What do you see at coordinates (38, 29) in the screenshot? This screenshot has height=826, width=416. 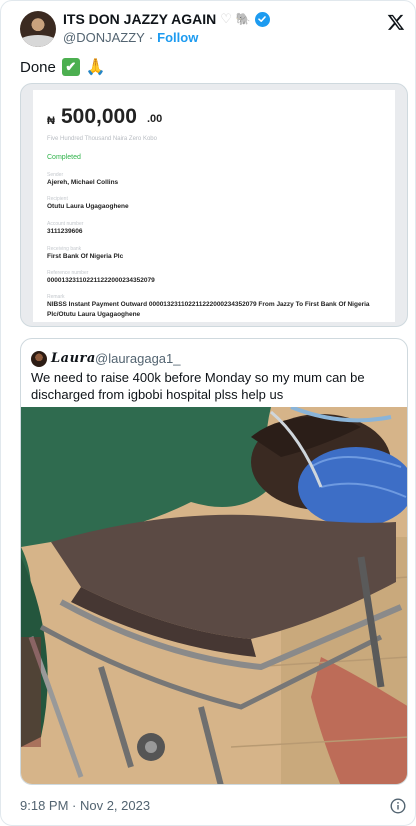 I see `author-avatar` at bounding box center [38, 29].